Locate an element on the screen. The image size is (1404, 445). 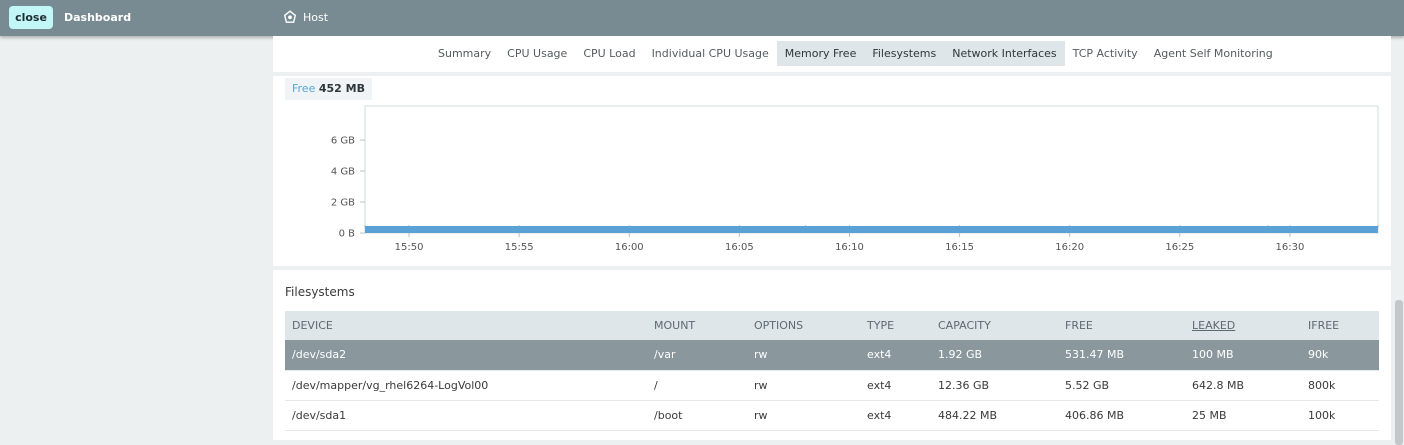
cell-ifree: 90k is located at coordinates (1340, 355).